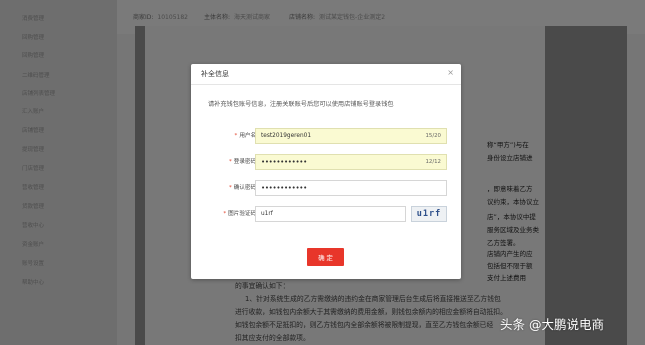 The image size is (645, 345). I want to click on merchant-id: 商家ID: 10105182, so click(160, 16).